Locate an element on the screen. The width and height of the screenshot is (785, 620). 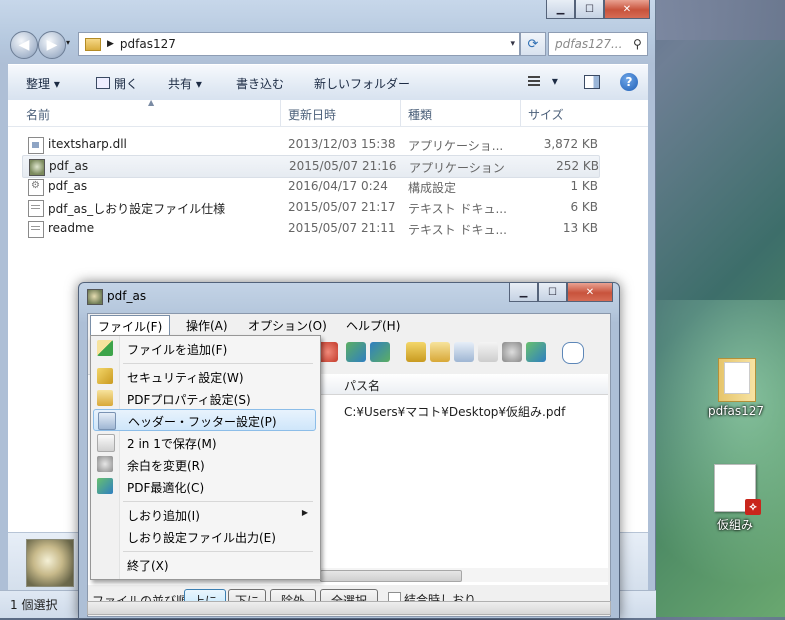
file-row: pdf_as 2016/04/17 0:24 構成設定 1 KB is located at coordinates (310, 186).